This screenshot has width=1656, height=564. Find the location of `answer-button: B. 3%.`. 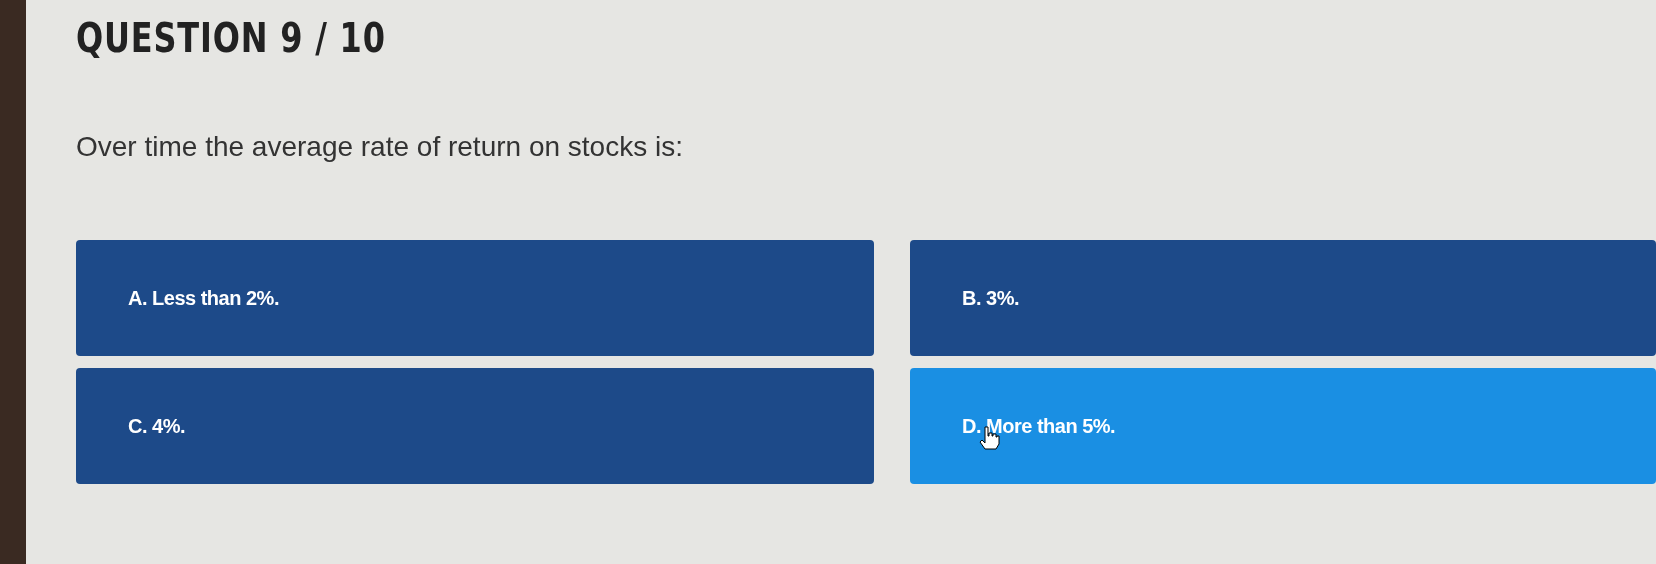

answer-button: B. 3%. is located at coordinates (1283, 298).